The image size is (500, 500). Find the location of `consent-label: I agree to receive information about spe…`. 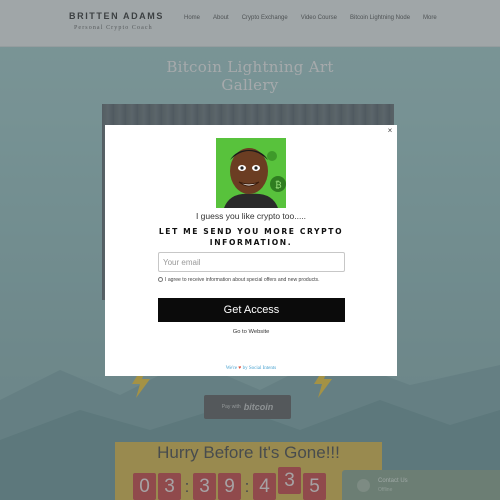

consent-label: I agree to receive information about spe… is located at coordinates (242, 280).